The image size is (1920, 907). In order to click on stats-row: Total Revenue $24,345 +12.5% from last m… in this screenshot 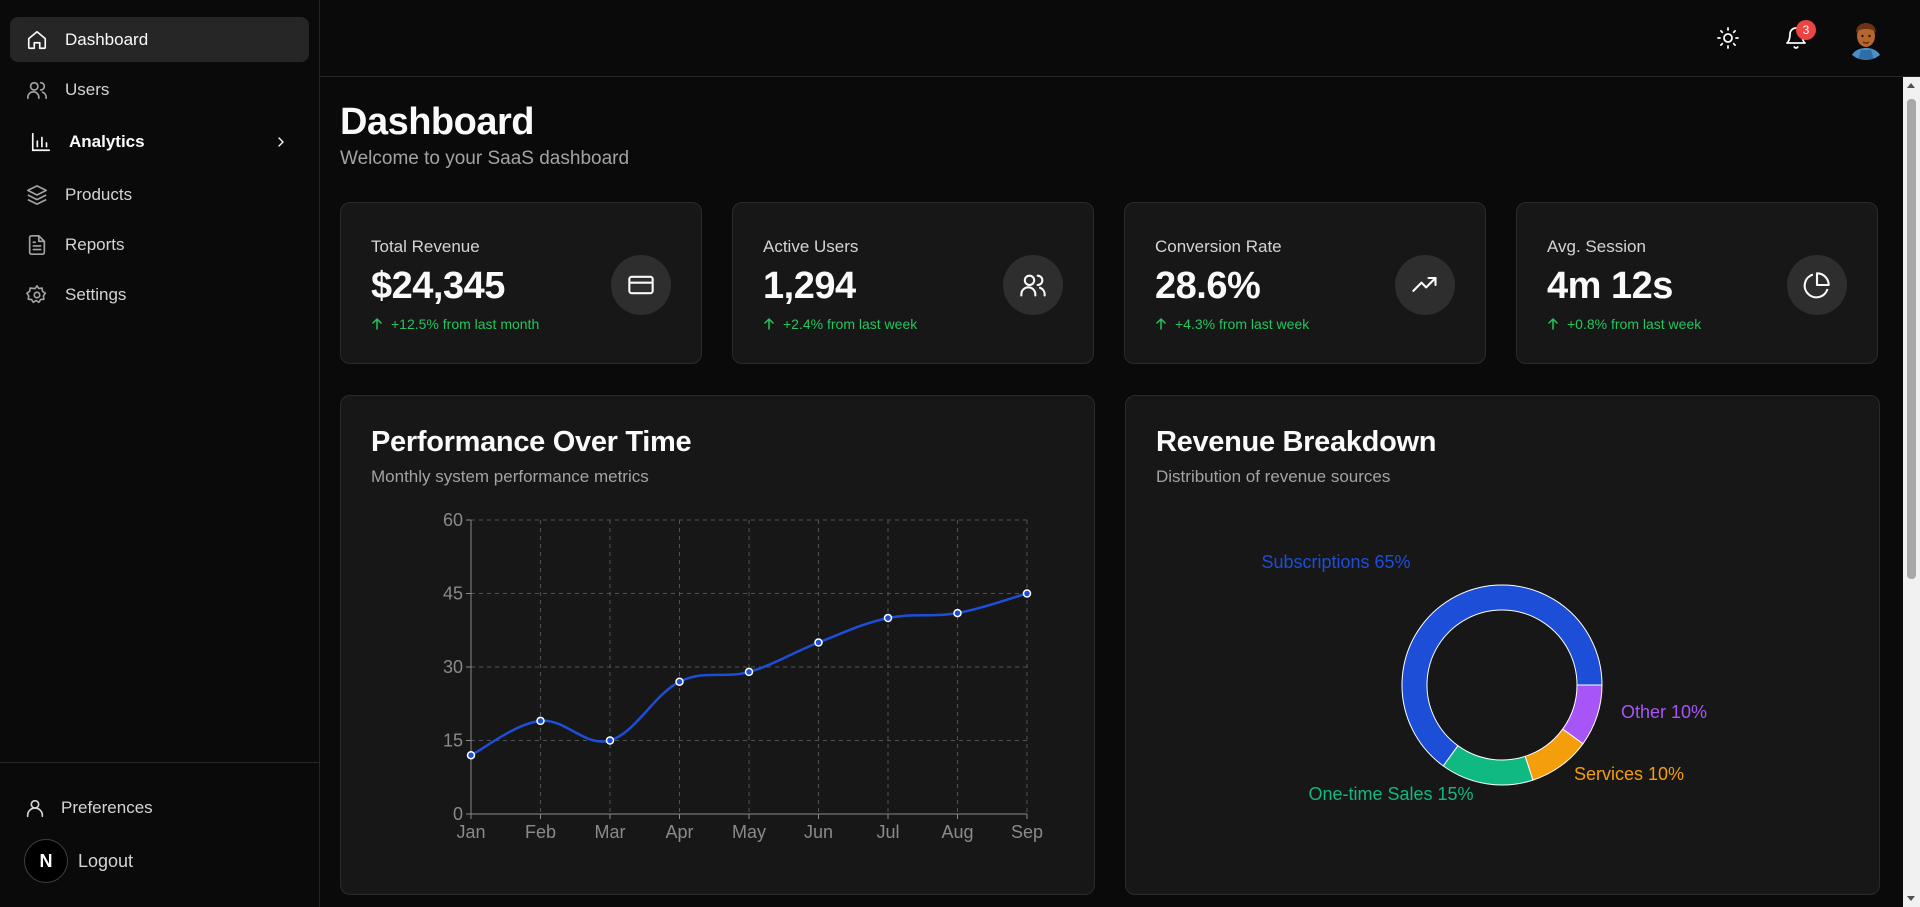, I will do `click(1110, 283)`.